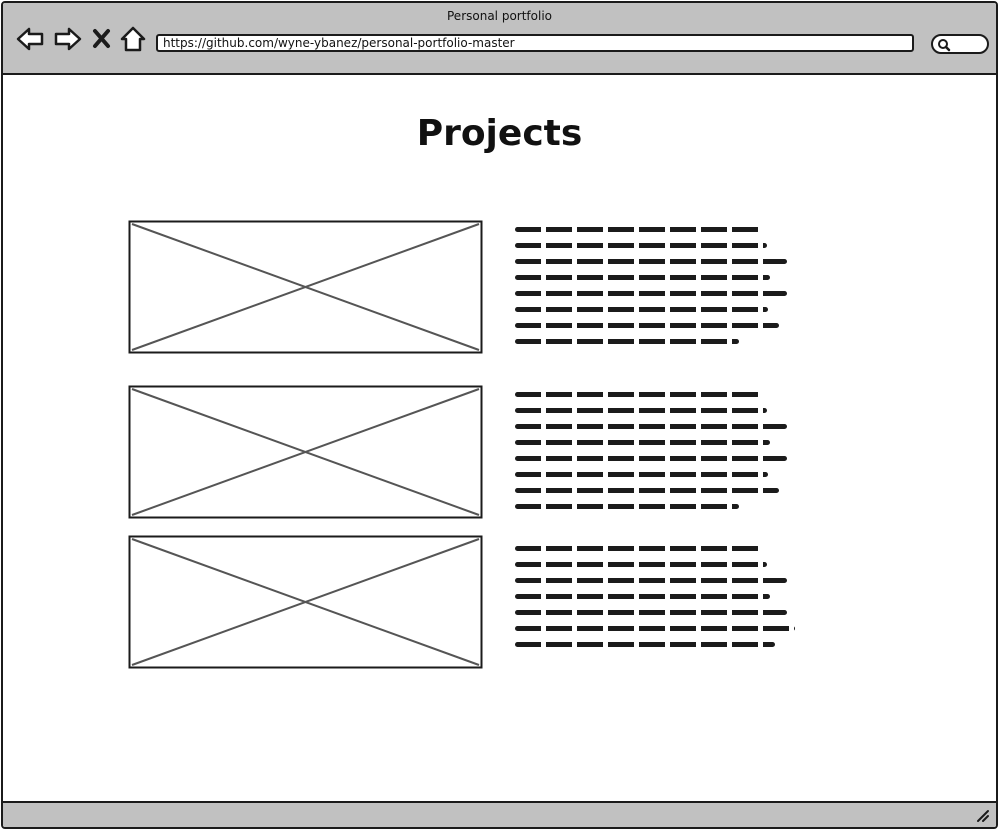 Image resolution: width=1001 pixels, height=832 pixels. I want to click on home-icon, so click(133, 39).